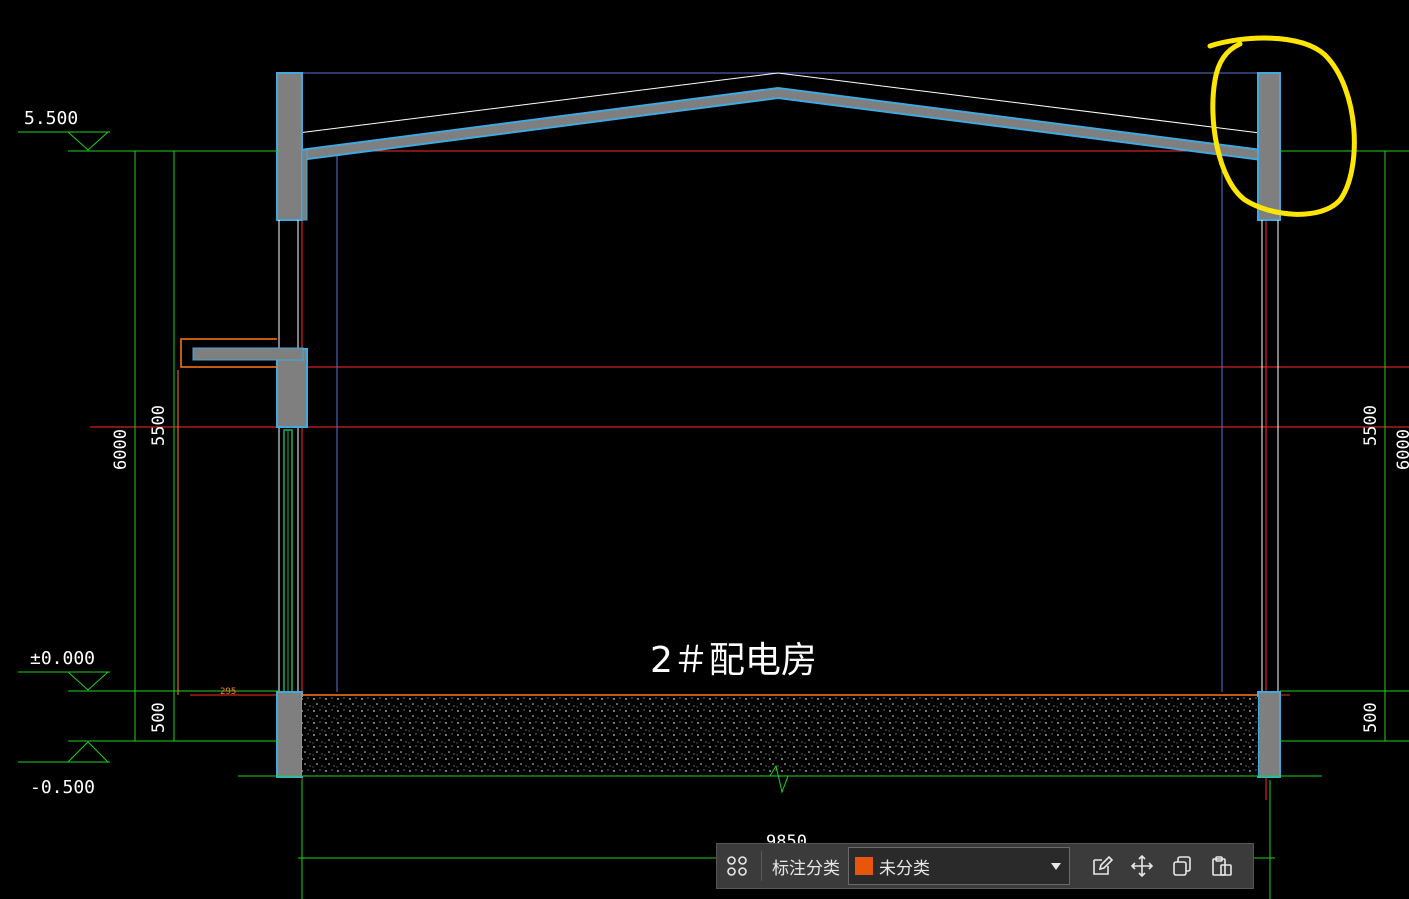 The height and width of the screenshot is (899, 1409). I want to click on apps-button, so click(737, 866).